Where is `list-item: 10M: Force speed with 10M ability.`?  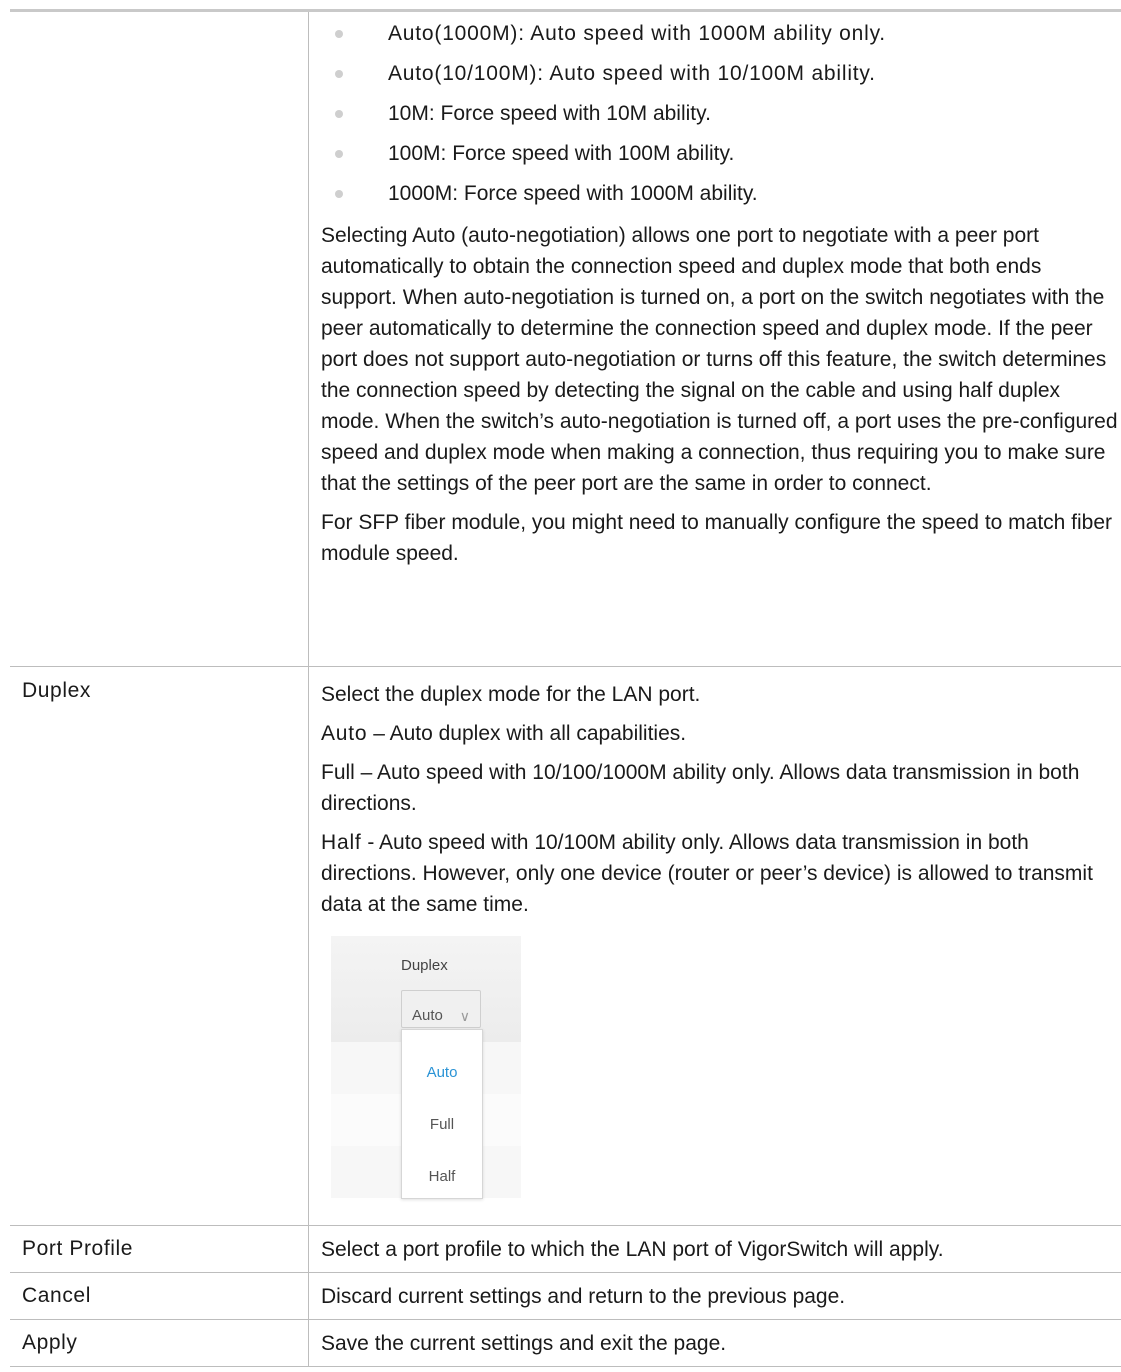 list-item: 10M: Force speed with 10M ability. is located at coordinates (721, 114).